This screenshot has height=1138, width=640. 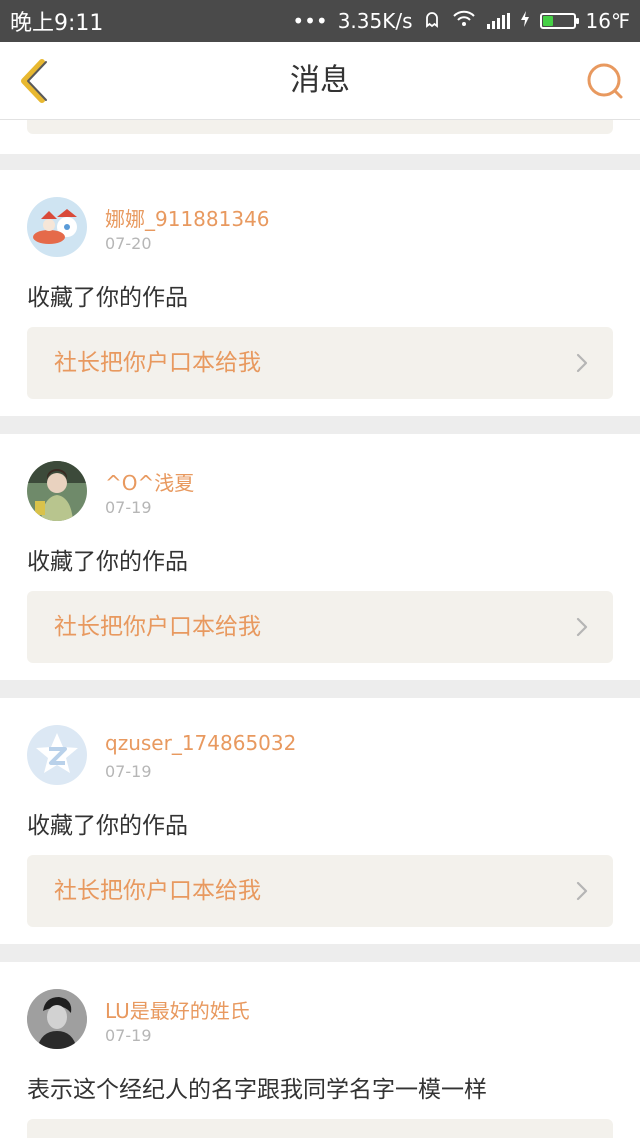 What do you see at coordinates (525, 21) in the screenshot?
I see `charging-icon` at bounding box center [525, 21].